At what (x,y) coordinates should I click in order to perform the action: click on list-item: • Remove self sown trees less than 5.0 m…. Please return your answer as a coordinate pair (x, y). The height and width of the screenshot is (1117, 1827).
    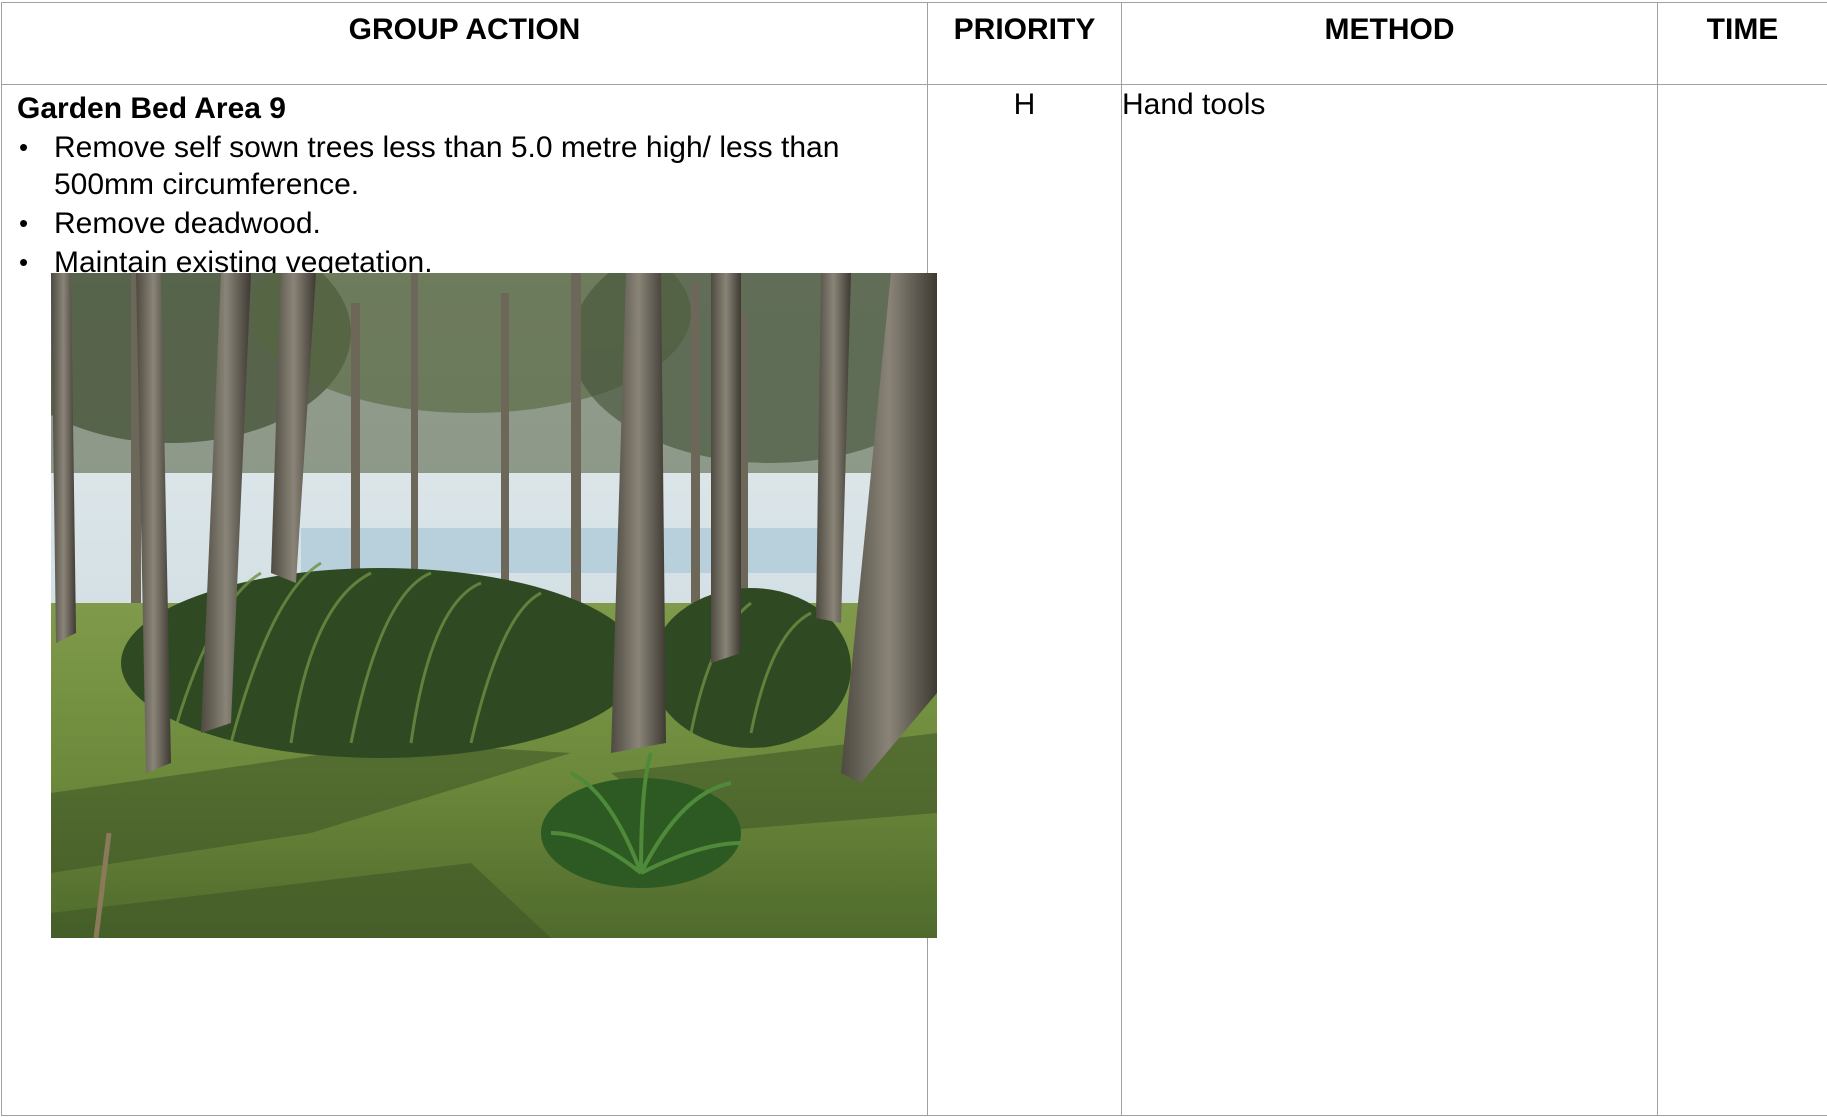
    Looking at the image, I should click on (465, 166).